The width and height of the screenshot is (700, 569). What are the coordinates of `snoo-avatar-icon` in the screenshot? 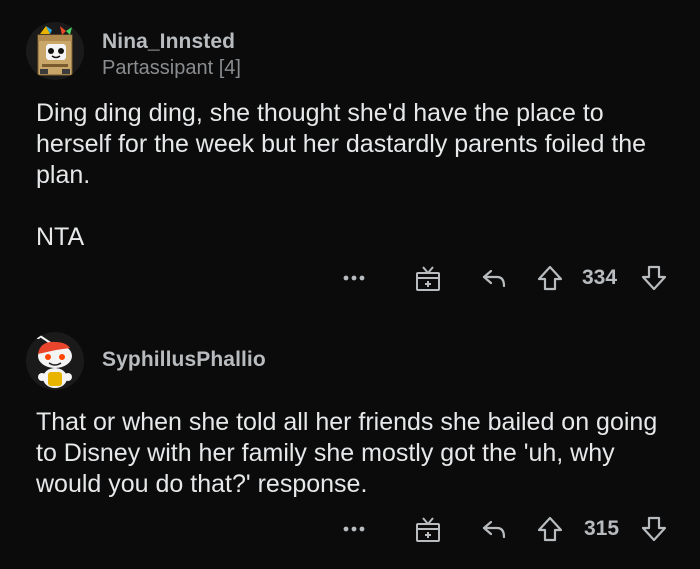 It's located at (55, 361).